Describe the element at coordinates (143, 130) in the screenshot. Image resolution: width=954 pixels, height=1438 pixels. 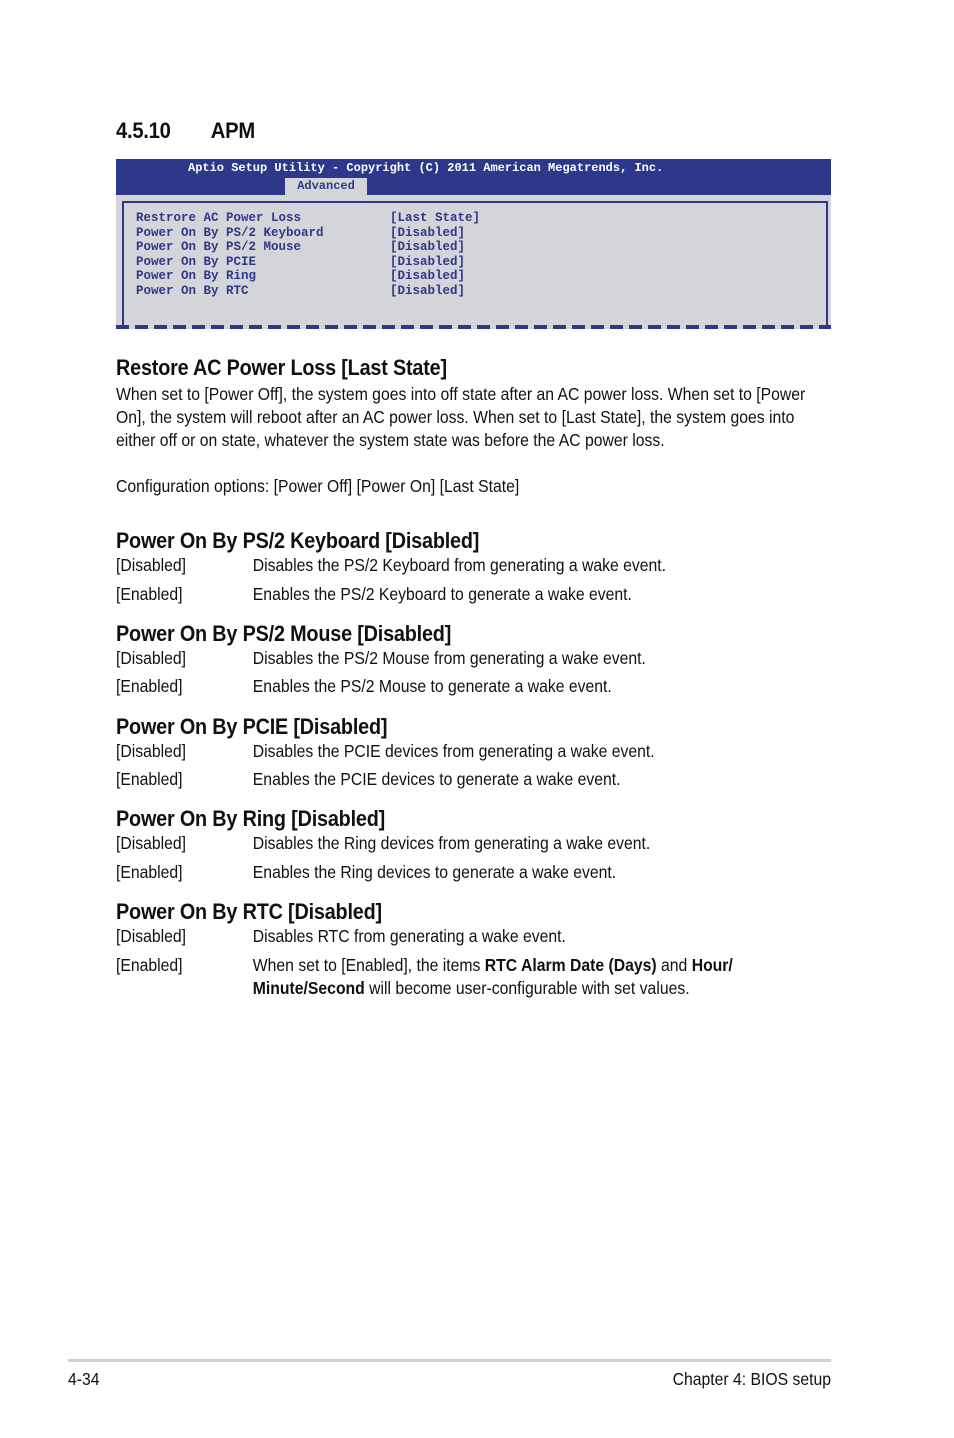
I see `section-number: 4.5.10` at that location.